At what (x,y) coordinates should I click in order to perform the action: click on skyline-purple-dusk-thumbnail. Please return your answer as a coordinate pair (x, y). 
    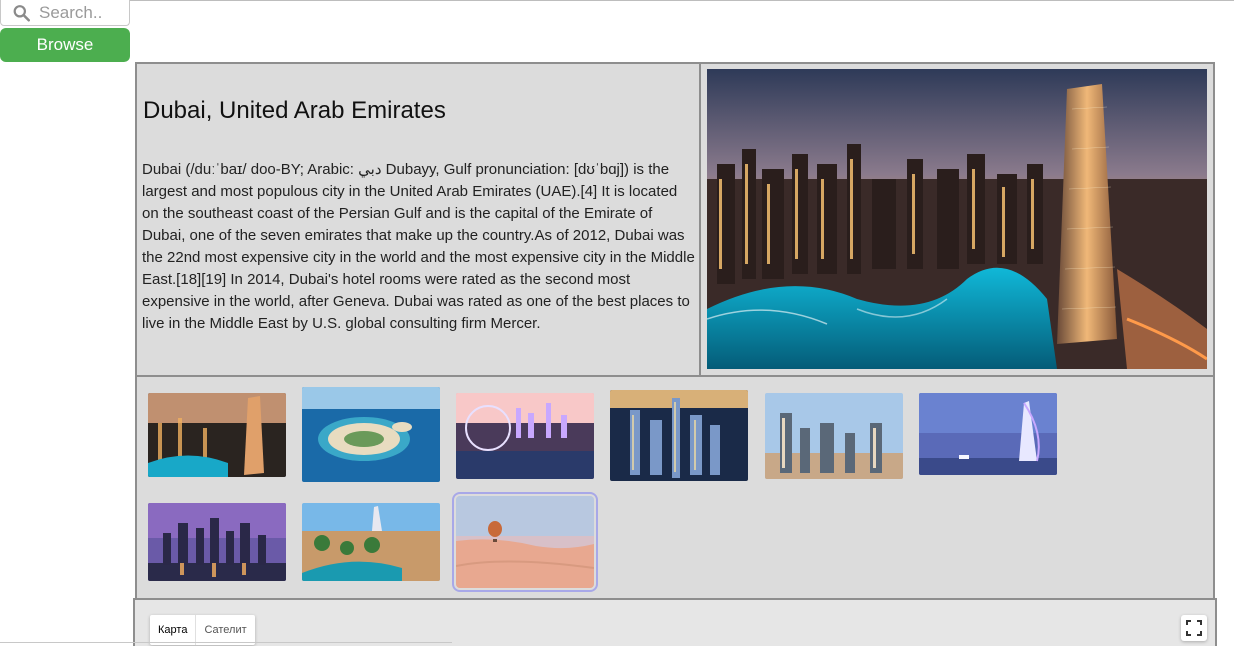
    Looking at the image, I should click on (217, 542).